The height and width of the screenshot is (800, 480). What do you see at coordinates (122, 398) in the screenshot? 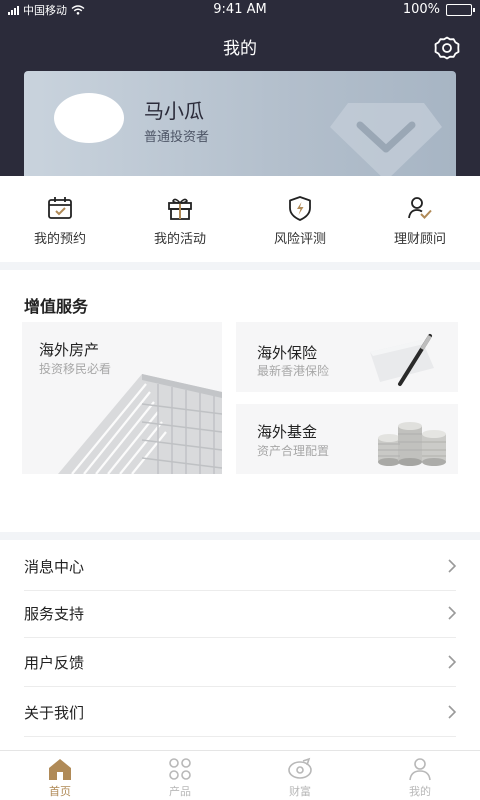
I see `service-overseas-property: 海外房产 投资移民必看` at bounding box center [122, 398].